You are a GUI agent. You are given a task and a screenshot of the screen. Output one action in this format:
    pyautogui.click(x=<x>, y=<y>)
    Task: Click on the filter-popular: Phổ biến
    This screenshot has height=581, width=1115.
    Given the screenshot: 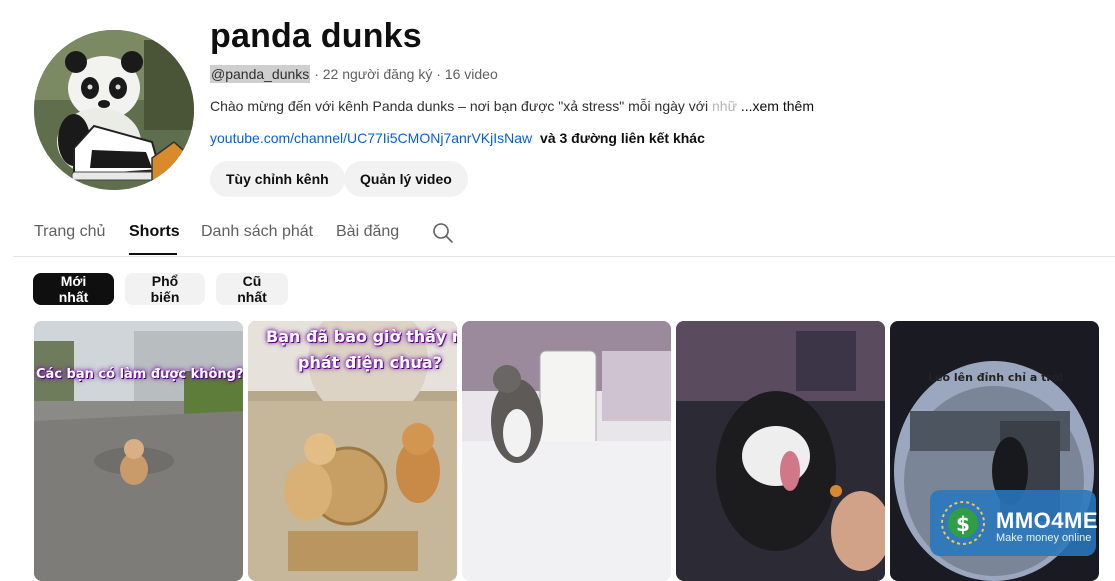 What is the action you would take?
    pyautogui.click(x=165, y=289)
    